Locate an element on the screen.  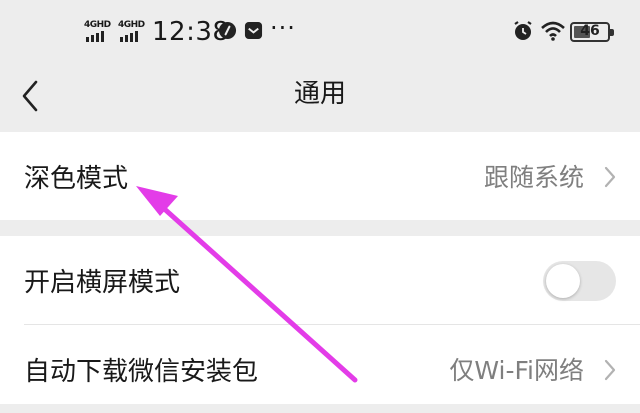
dark-mode-value: 跟随系统 is located at coordinates (533, 177).